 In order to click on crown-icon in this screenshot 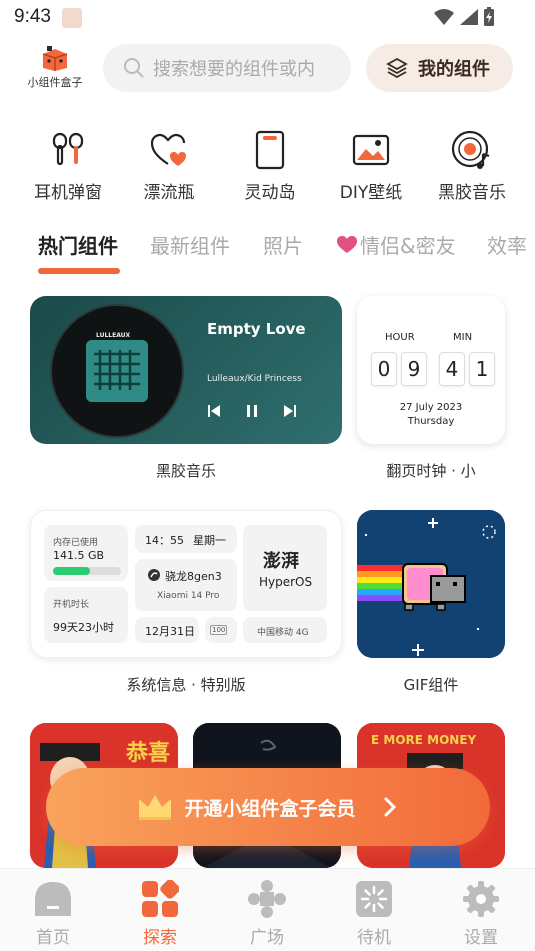, I will do `click(155, 807)`.